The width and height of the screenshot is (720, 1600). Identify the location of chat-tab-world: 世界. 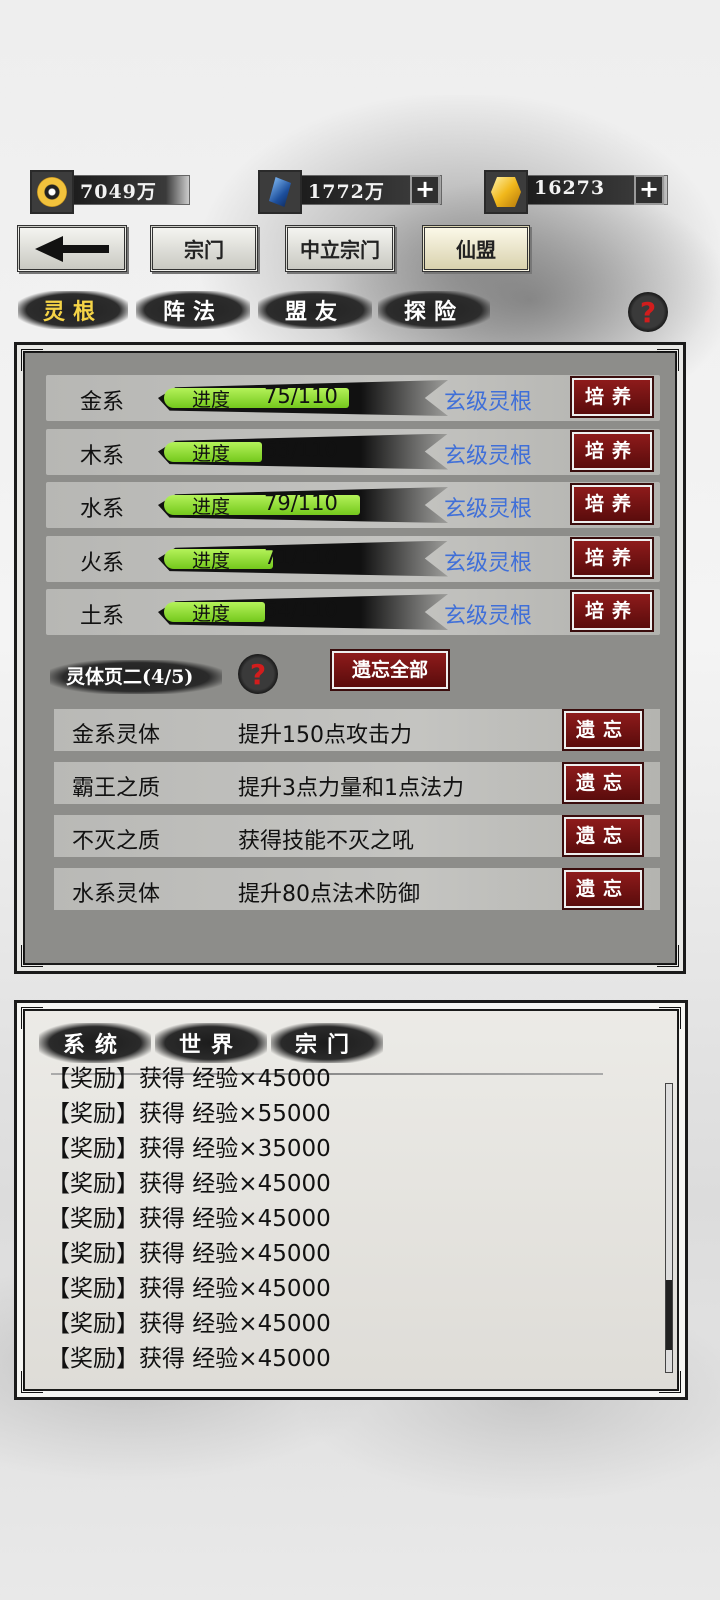
(211, 1043).